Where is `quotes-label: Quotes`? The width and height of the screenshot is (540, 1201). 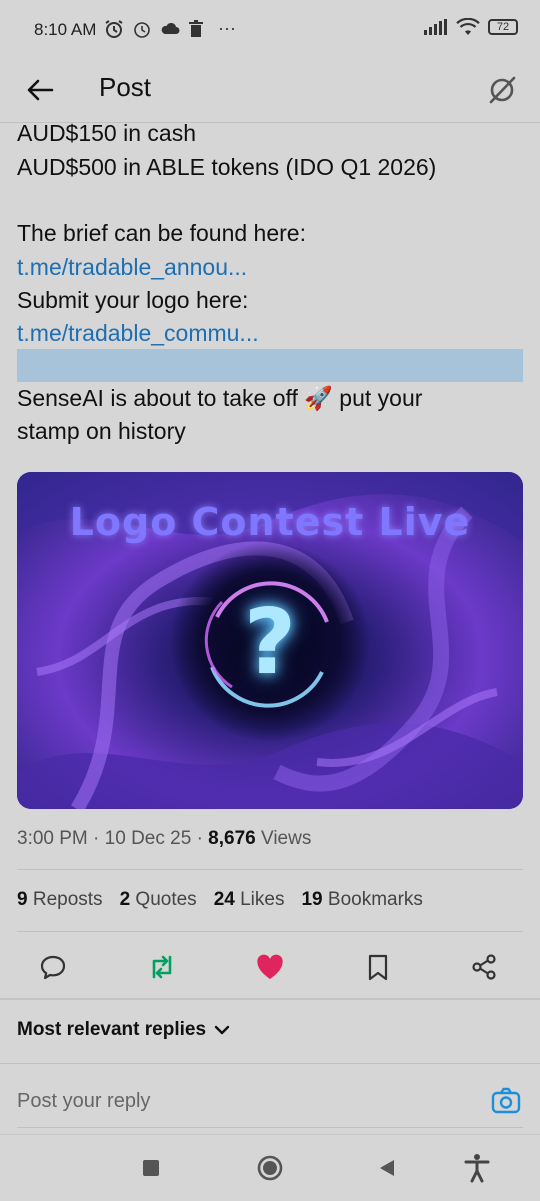 quotes-label: Quotes is located at coordinates (166, 899).